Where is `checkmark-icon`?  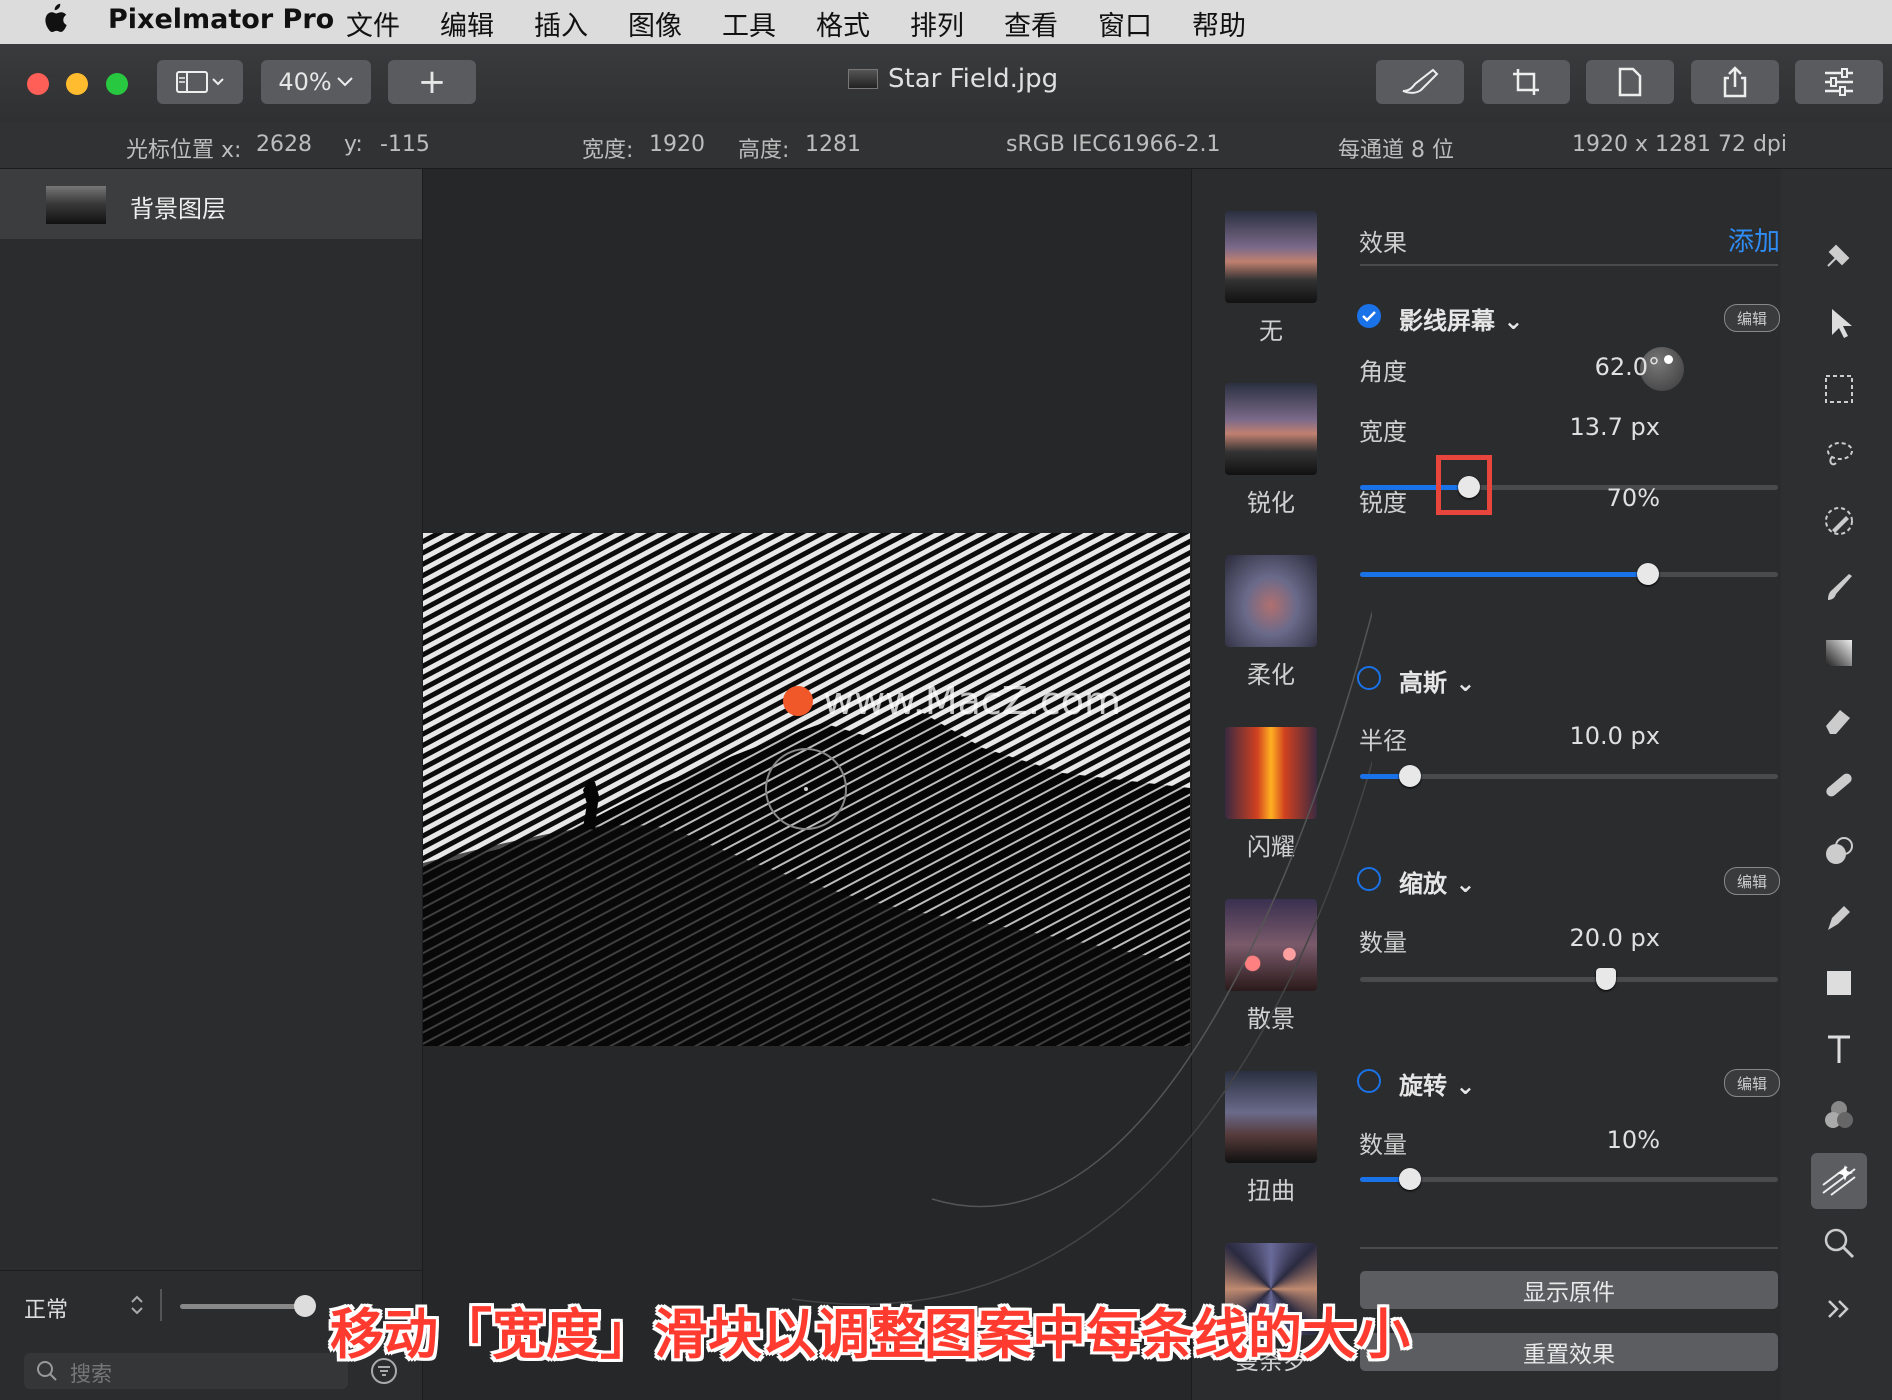
checkmark-icon is located at coordinates (1369, 316).